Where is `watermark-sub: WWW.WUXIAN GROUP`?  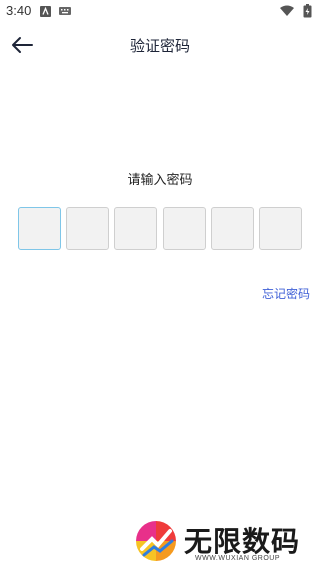 watermark-sub: WWW.WUXIAN GROUP is located at coordinates (237, 558).